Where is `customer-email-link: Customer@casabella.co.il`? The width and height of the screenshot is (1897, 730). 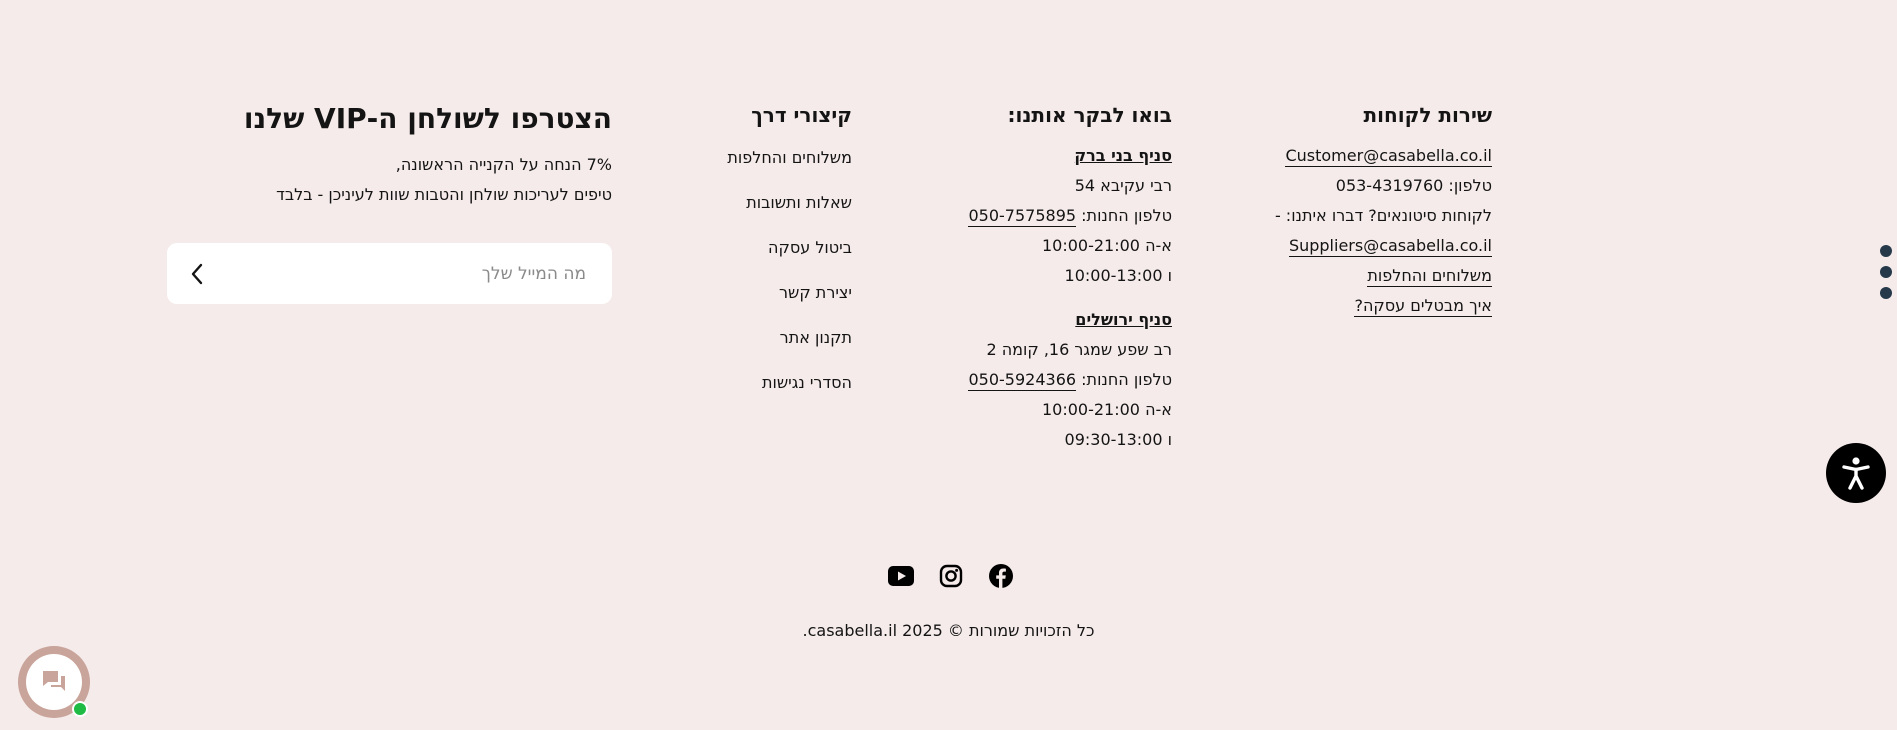 customer-email-link: Customer@casabella.co.il is located at coordinates (1388, 156).